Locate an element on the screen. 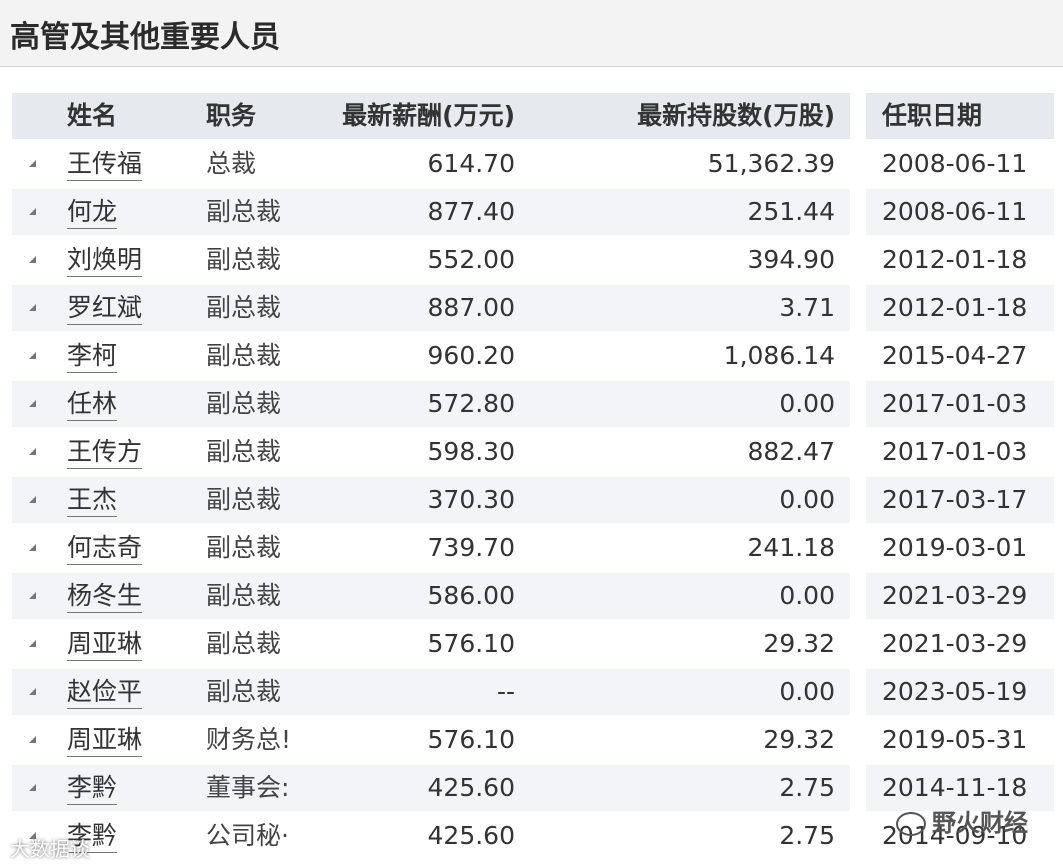 Image resolution: width=1063 pixels, height=868 pixels. name-cell: 王传方 is located at coordinates (122, 452).